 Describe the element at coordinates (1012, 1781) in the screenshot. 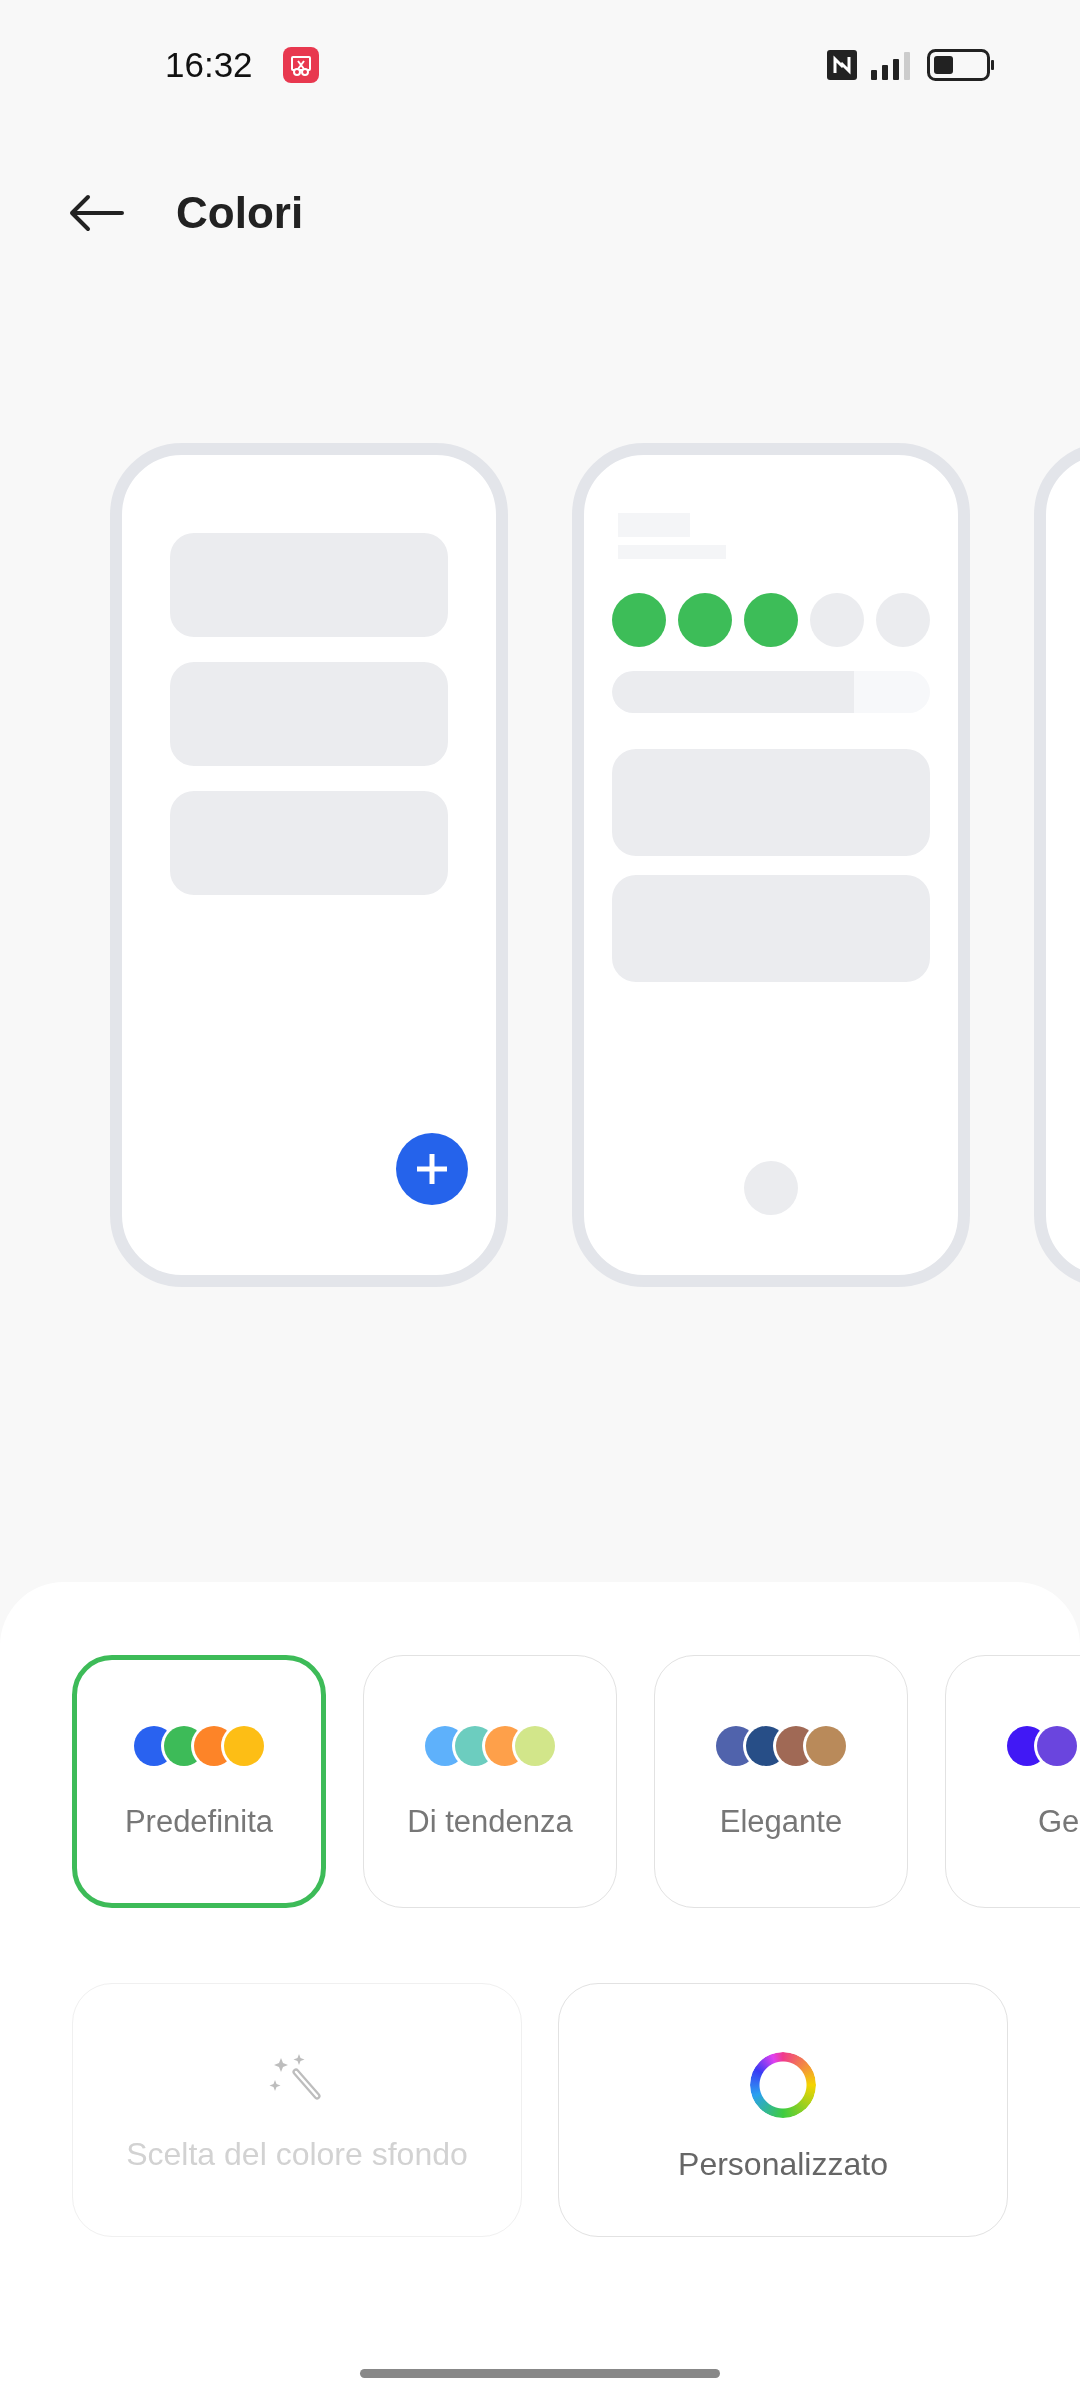

I see `palette-option: Ge` at that location.